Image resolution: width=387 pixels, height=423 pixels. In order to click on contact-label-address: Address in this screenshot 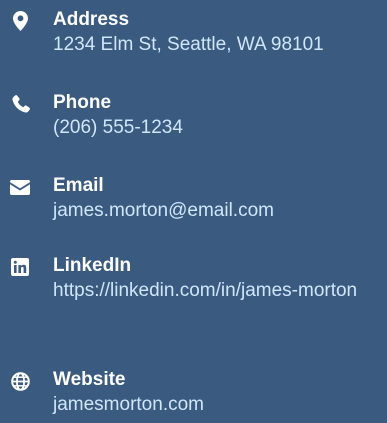, I will do `click(91, 19)`.